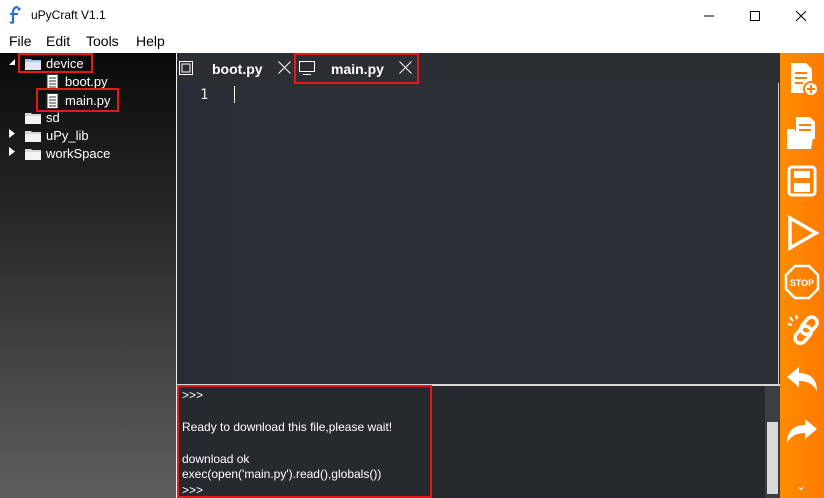  What do you see at coordinates (802, 233) in the screenshot?
I see `download-run-icon` at bounding box center [802, 233].